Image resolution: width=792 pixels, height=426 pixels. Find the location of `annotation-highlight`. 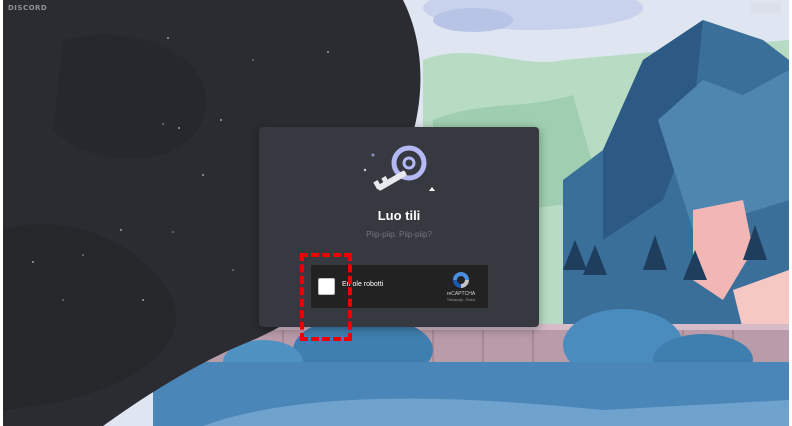

annotation-highlight is located at coordinates (326, 297).